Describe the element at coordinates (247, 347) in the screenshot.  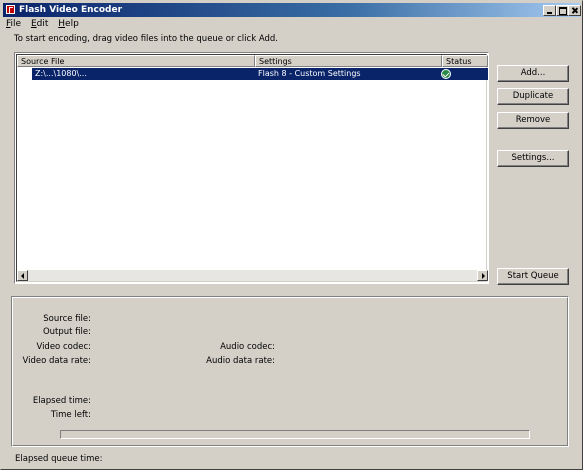
I see `label-audio-codec: Audio codec:` at that location.